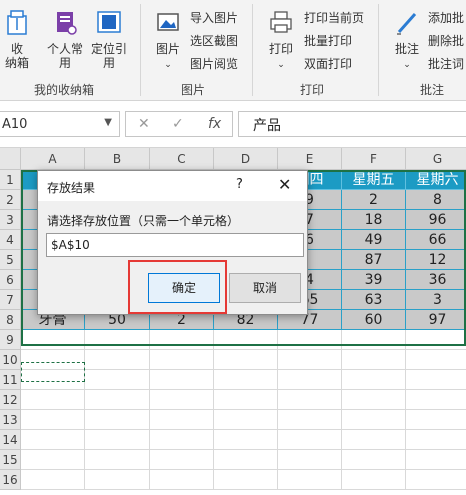 This screenshot has width=466, height=495. I want to click on formula-input: 产品, so click(352, 124).